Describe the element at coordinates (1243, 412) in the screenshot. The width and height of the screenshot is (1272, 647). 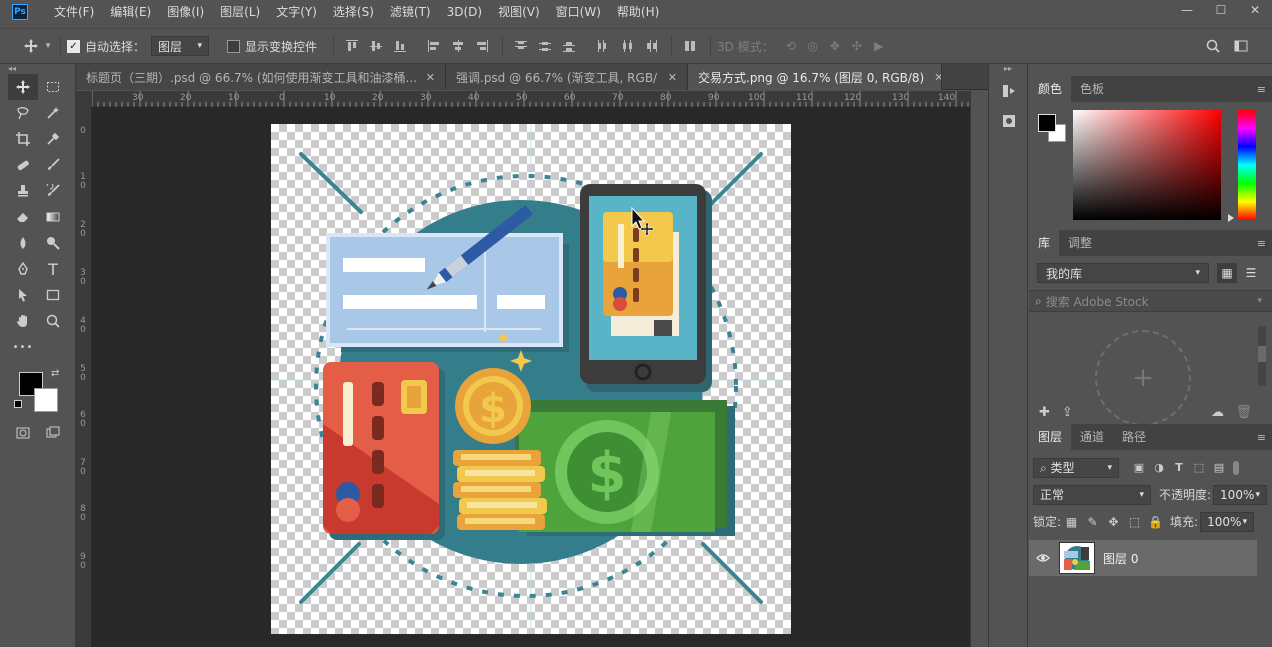
I see `trash-icon: 🗑` at that location.